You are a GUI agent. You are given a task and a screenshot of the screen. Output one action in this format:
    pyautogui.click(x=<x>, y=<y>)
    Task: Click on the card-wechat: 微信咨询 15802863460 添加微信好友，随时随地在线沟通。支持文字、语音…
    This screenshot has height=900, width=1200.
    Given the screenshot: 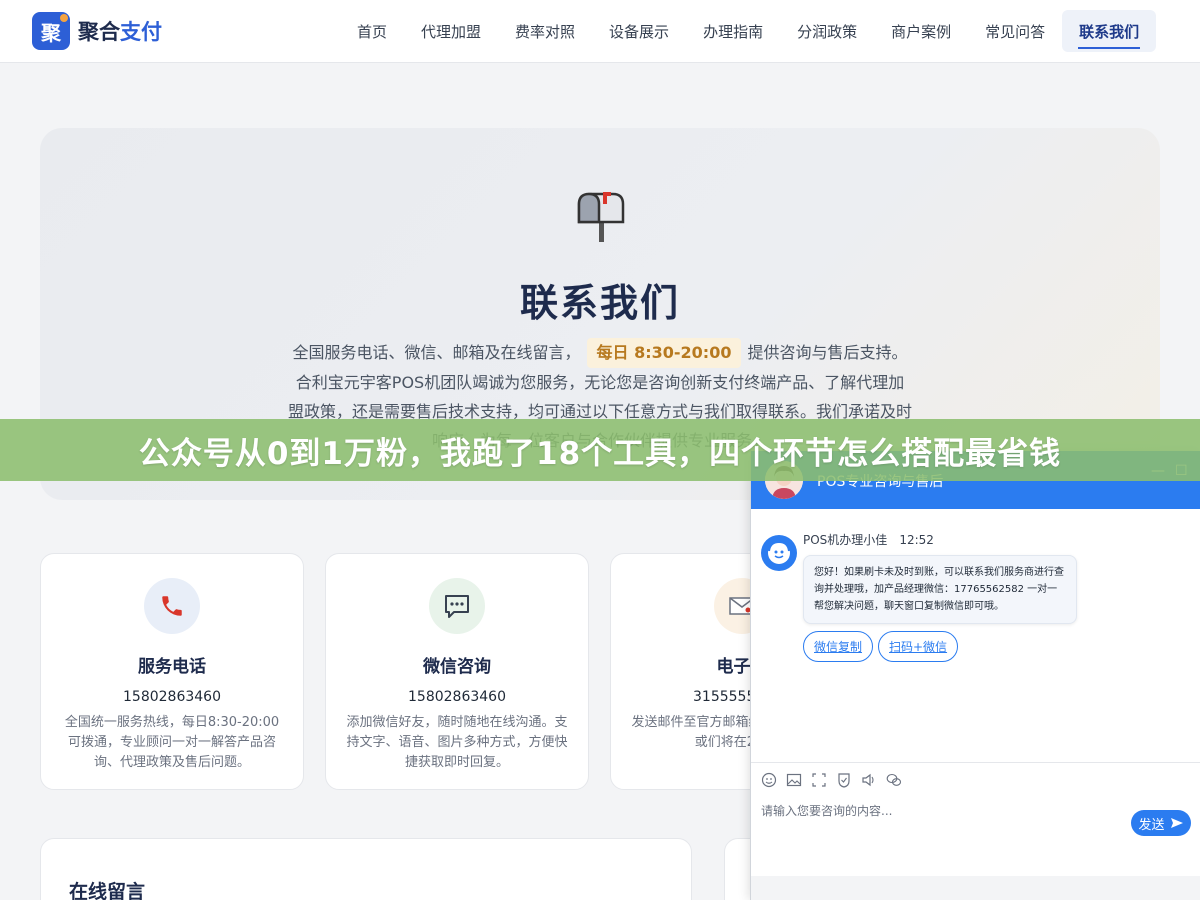 What is the action you would take?
    pyautogui.click(x=457, y=671)
    